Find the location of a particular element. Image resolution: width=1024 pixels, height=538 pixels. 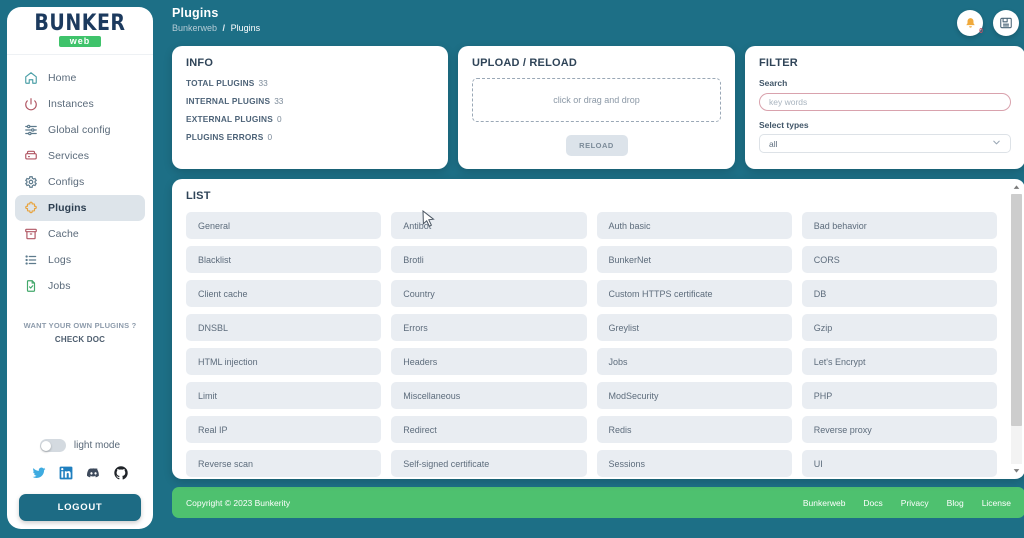

footer-link: Blog is located at coordinates (955, 503).